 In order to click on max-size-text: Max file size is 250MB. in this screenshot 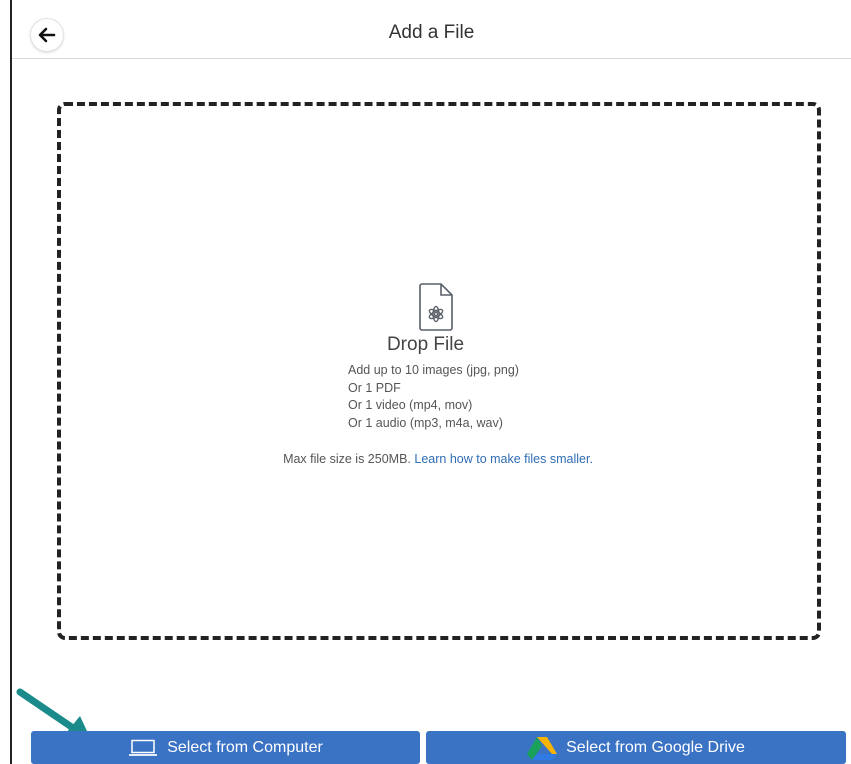, I will do `click(347, 459)`.